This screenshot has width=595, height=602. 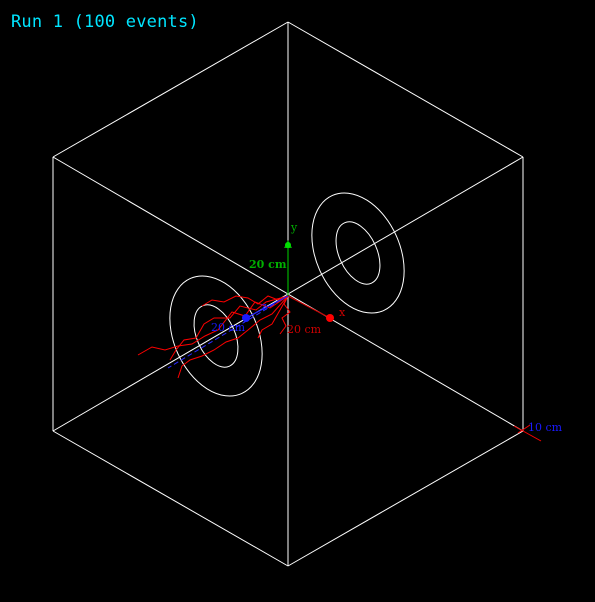 What do you see at coordinates (304, 329) in the screenshot?
I see `axis-x-length-label: 20 cm` at bounding box center [304, 329].